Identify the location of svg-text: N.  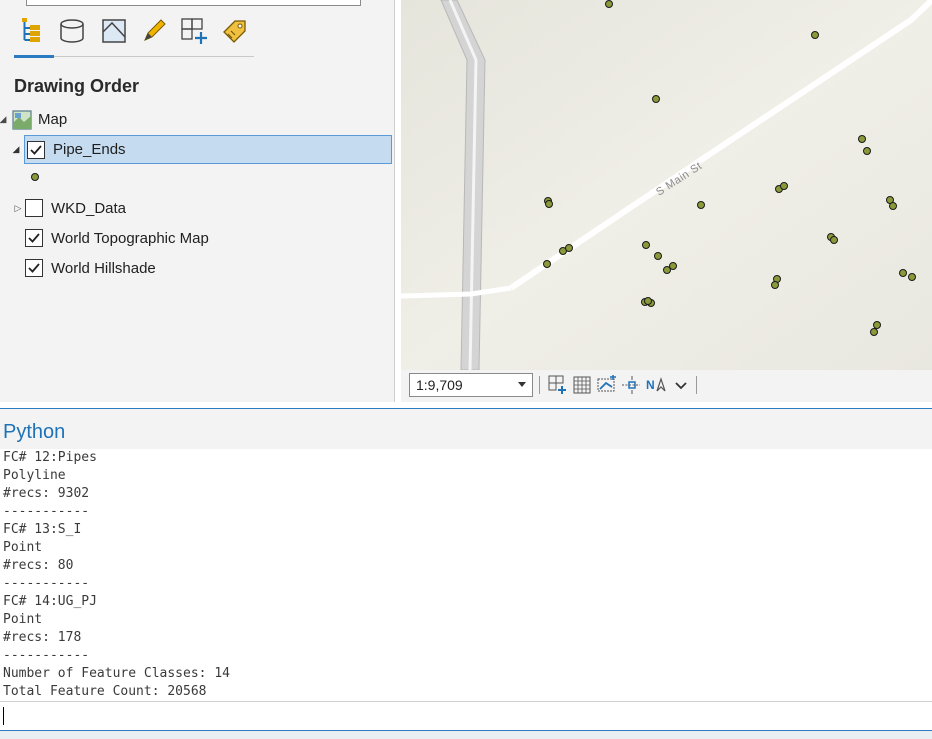
(650, 385).